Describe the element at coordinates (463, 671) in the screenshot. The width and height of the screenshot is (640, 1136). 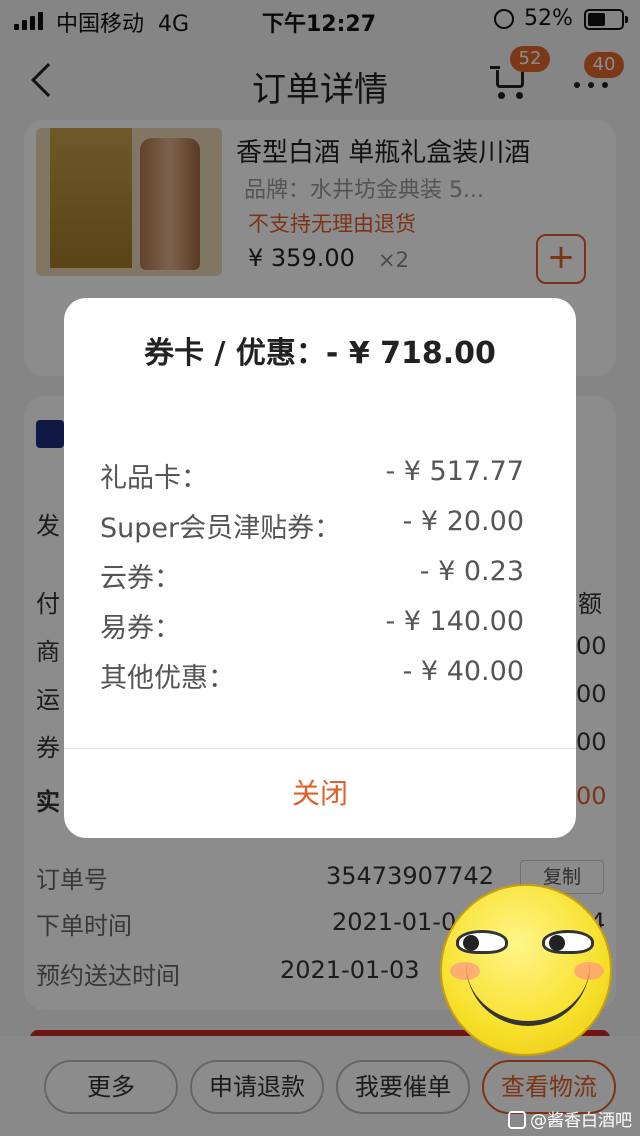
I see `discount-value: - ¥ 40.00` at that location.